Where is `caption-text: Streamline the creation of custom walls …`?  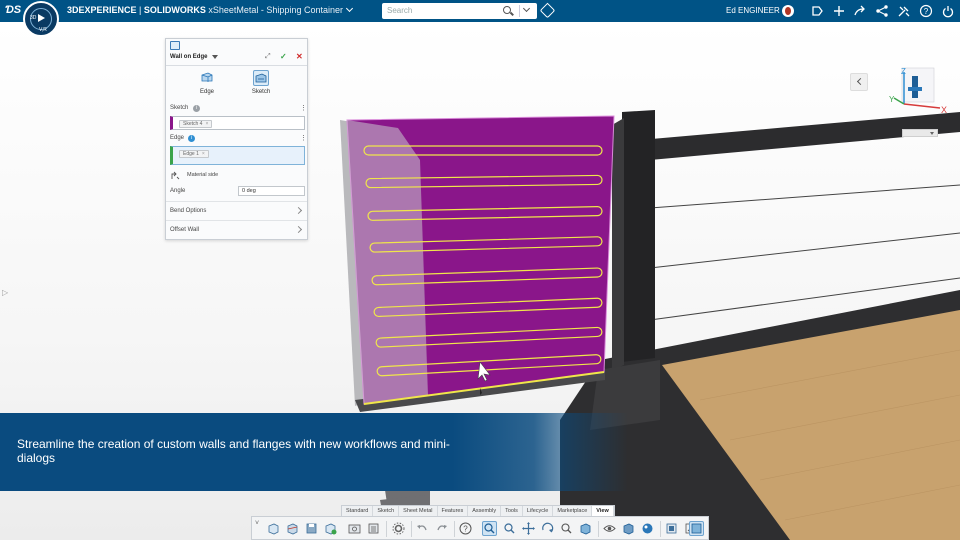 caption-text: Streamline the creation of custom walls … is located at coordinates (233, 451).